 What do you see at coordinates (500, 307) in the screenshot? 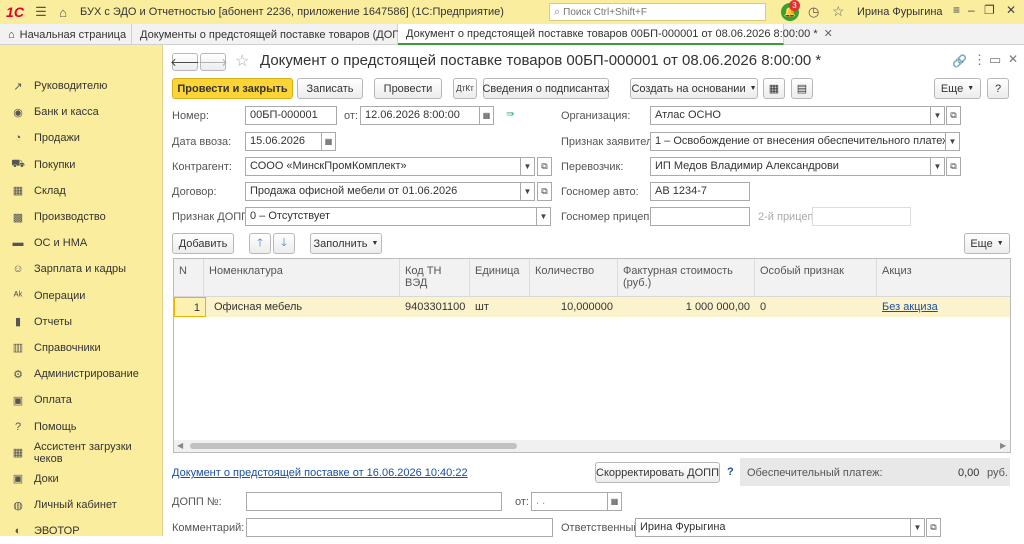
I see `unit-cell: шт` at bounding box center [500, 307].